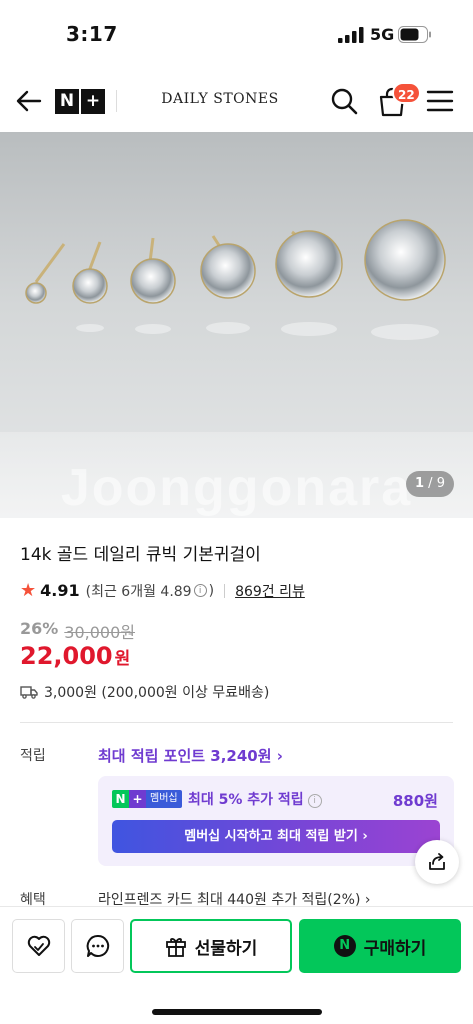 The image size is (473, 1024). Describe the element at coordinates (138, 591) in the screenshot. I see `recent-rating: (최근 6개월 4.89` at that location.